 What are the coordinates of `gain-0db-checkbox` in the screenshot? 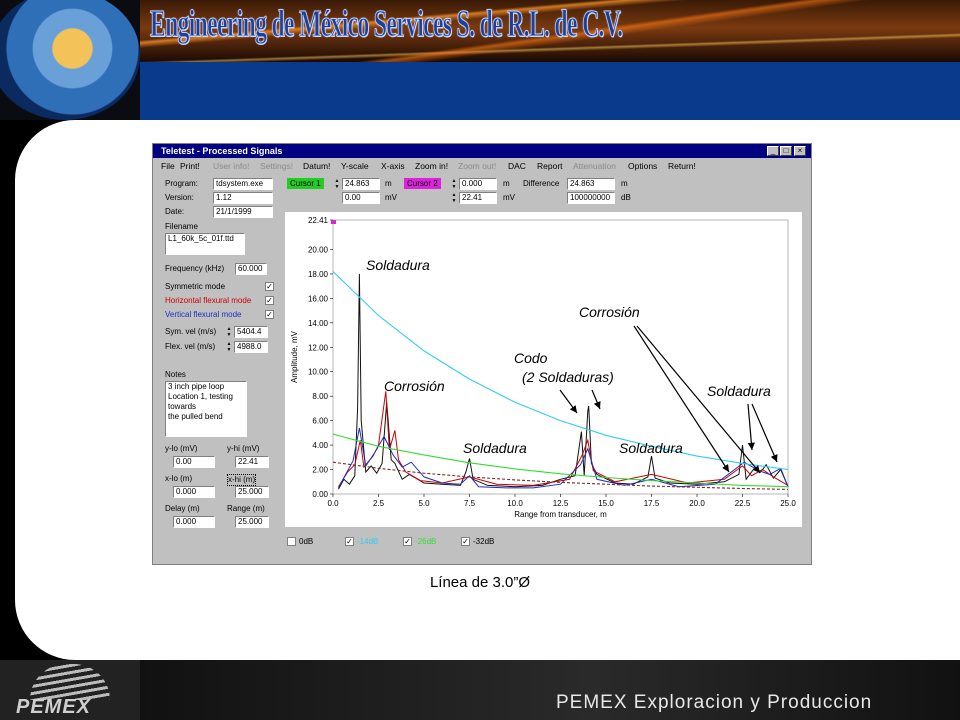 It's located at (291, 541).